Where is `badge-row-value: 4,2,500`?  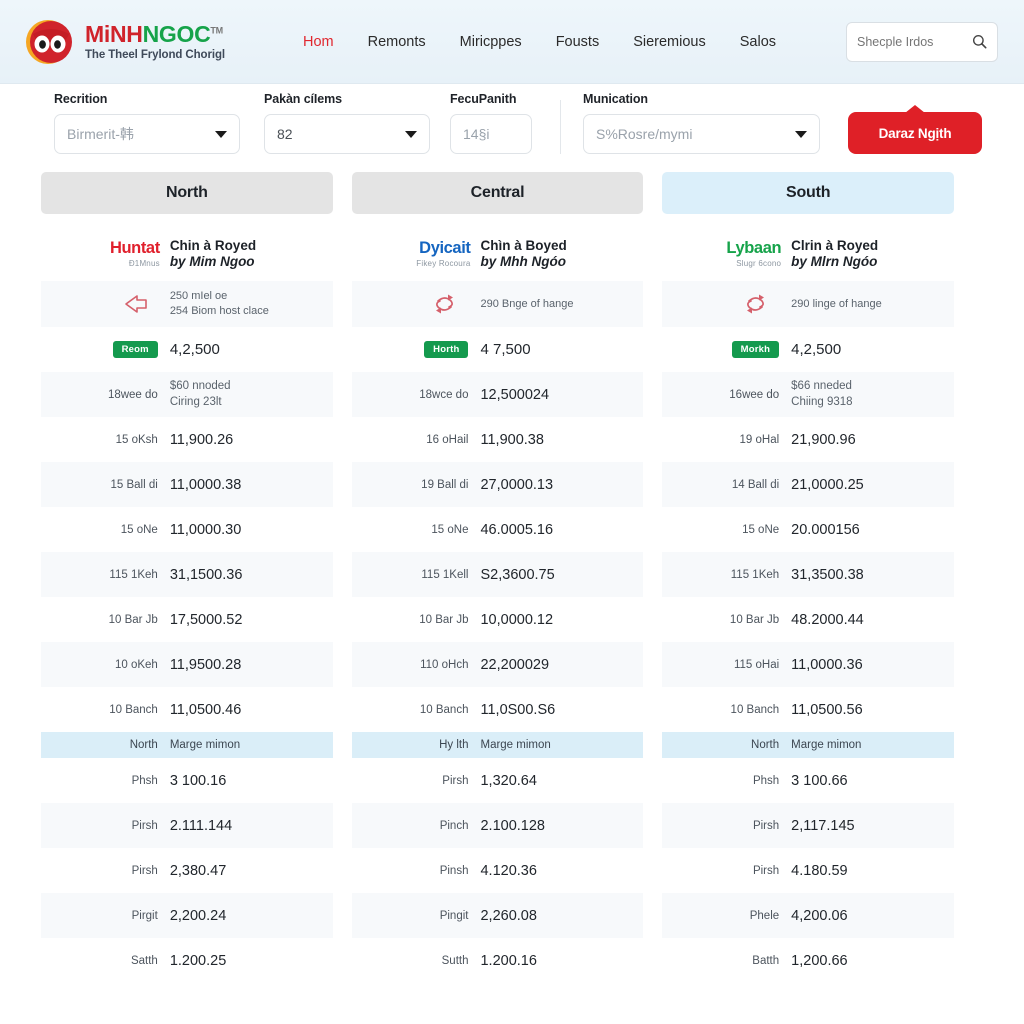
badge-row-value: 4,2,500 is located at coordinates (816, 349).